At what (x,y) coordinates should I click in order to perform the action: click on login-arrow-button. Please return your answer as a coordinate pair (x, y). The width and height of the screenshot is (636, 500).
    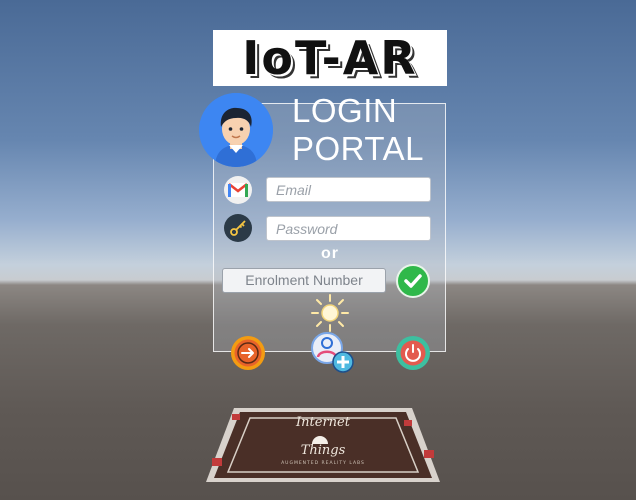
    Looking at the image, I should click on (248, 355).